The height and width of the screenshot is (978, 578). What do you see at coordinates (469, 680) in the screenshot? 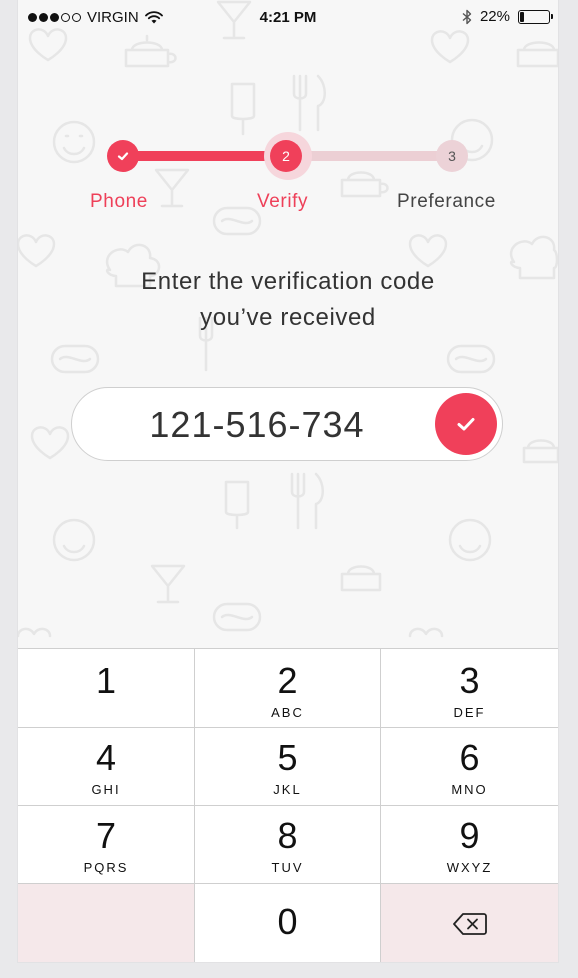
I see `key-number: 3` at bounding box center [469, 680].